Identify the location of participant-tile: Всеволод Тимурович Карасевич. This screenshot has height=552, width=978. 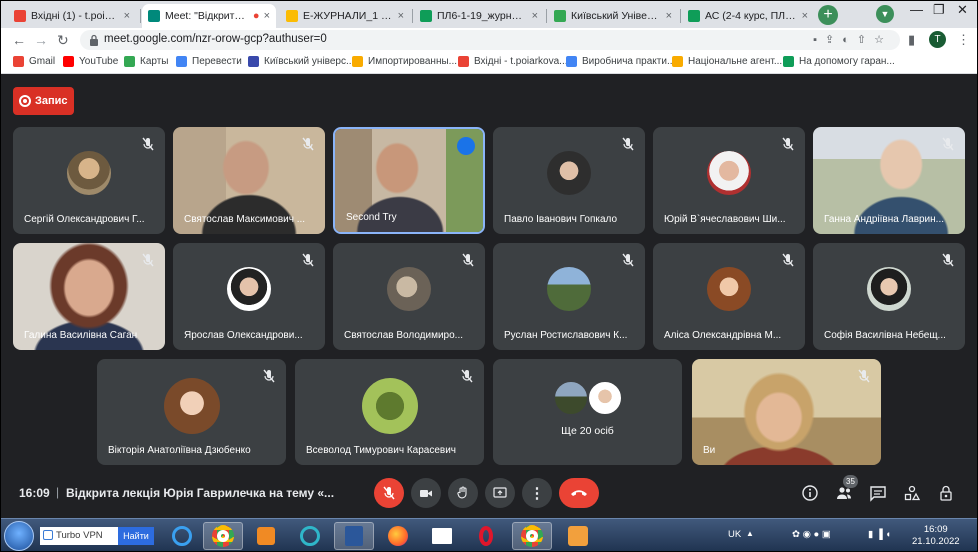
(389, 412).